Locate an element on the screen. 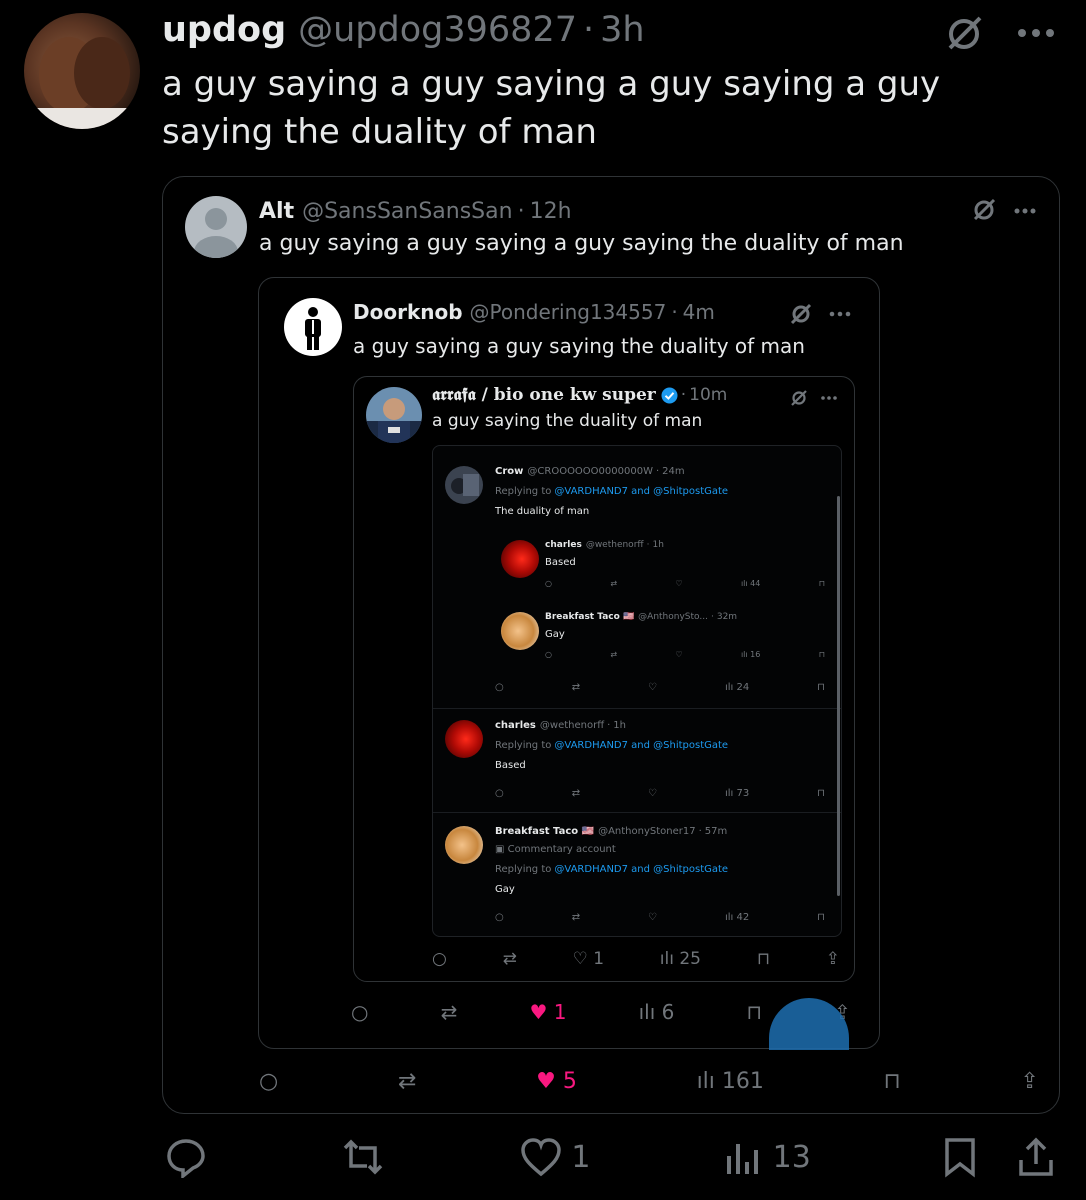 The height and width of the screenshot is (1200, 1086). bookmark-icon is located at coordinates (960, 1157).